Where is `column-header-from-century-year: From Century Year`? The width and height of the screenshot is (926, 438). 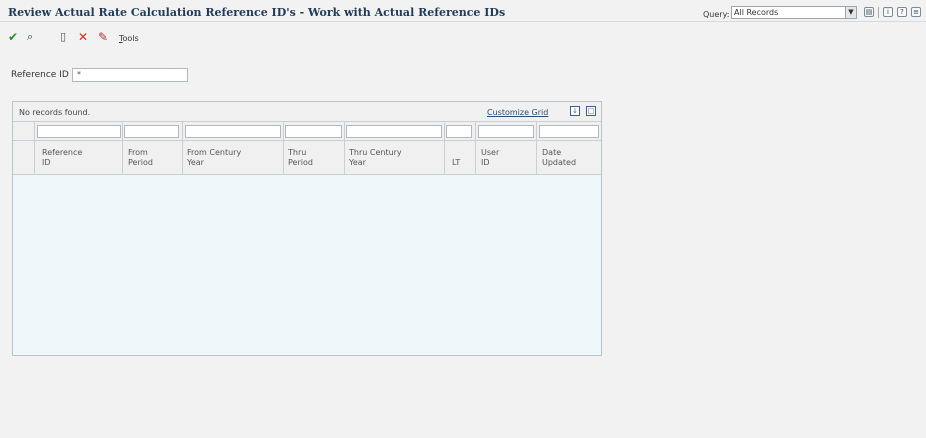 column-header-from-century-year: From Century Year is located at coordinates (214, 158).